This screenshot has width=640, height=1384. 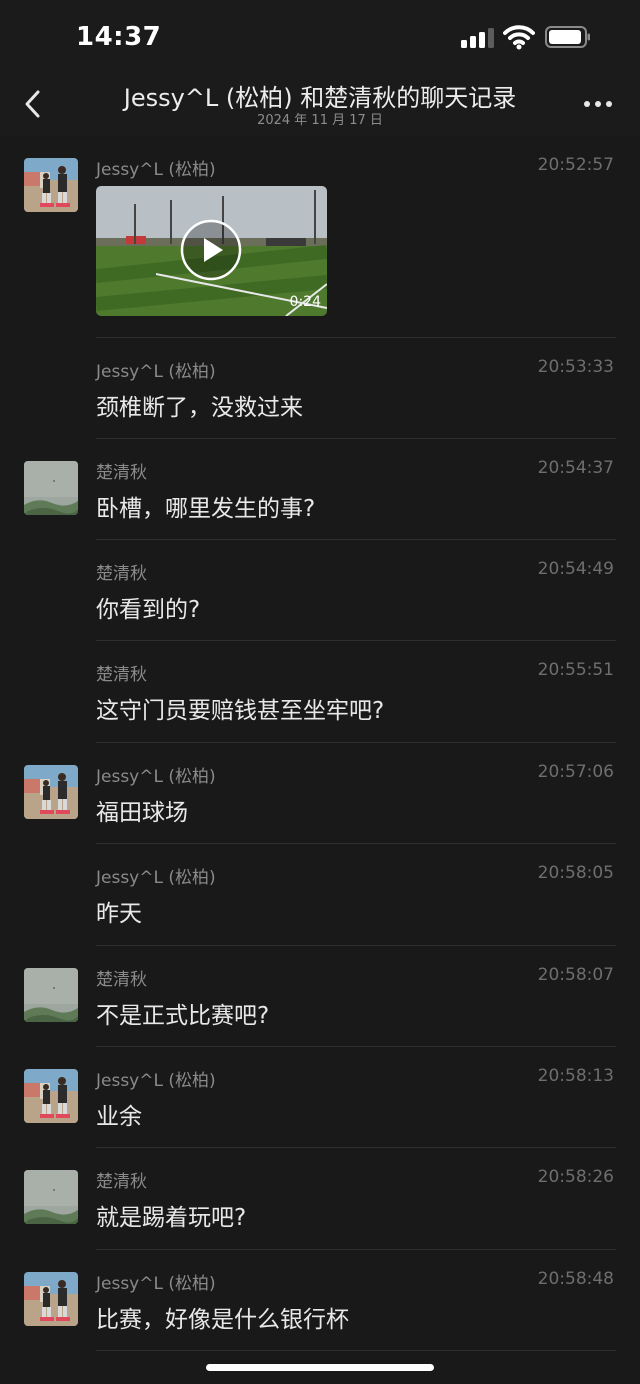 What do you see at coordinates (305, 302) in the screenshot?
I see `video-duration: 0:24` at bounding box center [305, 302].